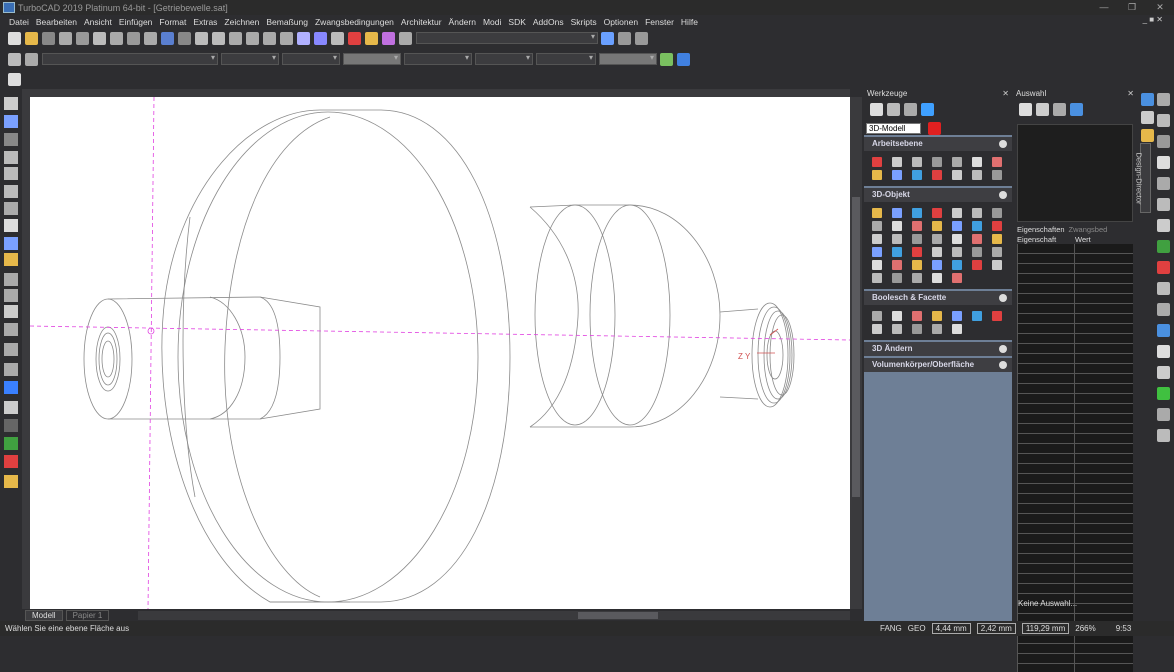 The width and height of the screenshot is (1174, 672). I want to click on save-icon, so click(48, 38).